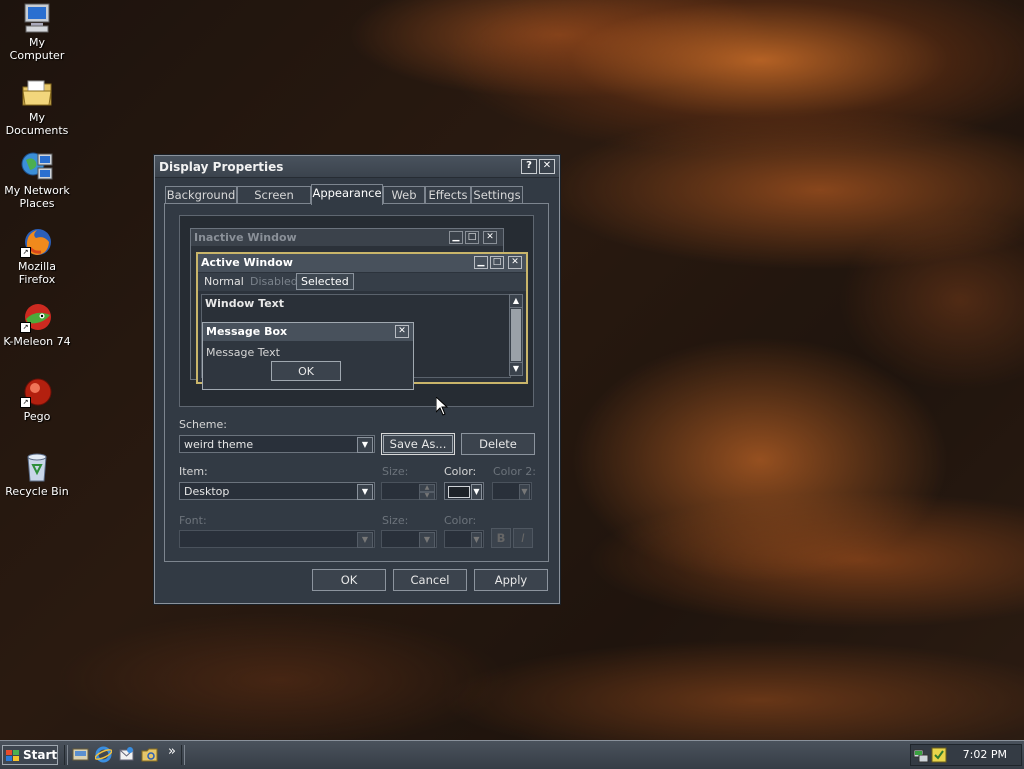 The height and width of the screenshot is (769, 1024). I want to click on taskbar: Start » 7:02 PM, so click(512, 754).